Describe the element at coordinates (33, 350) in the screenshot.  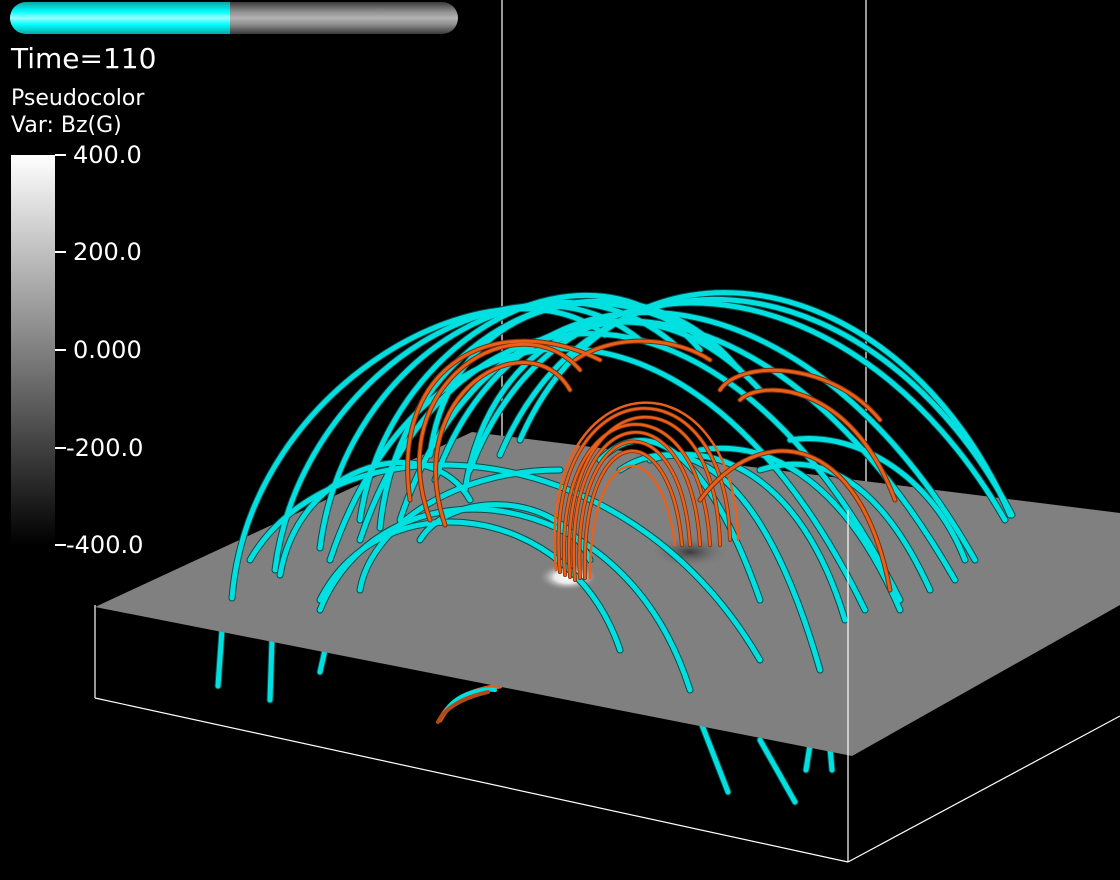
I see `colorbar` at that location.